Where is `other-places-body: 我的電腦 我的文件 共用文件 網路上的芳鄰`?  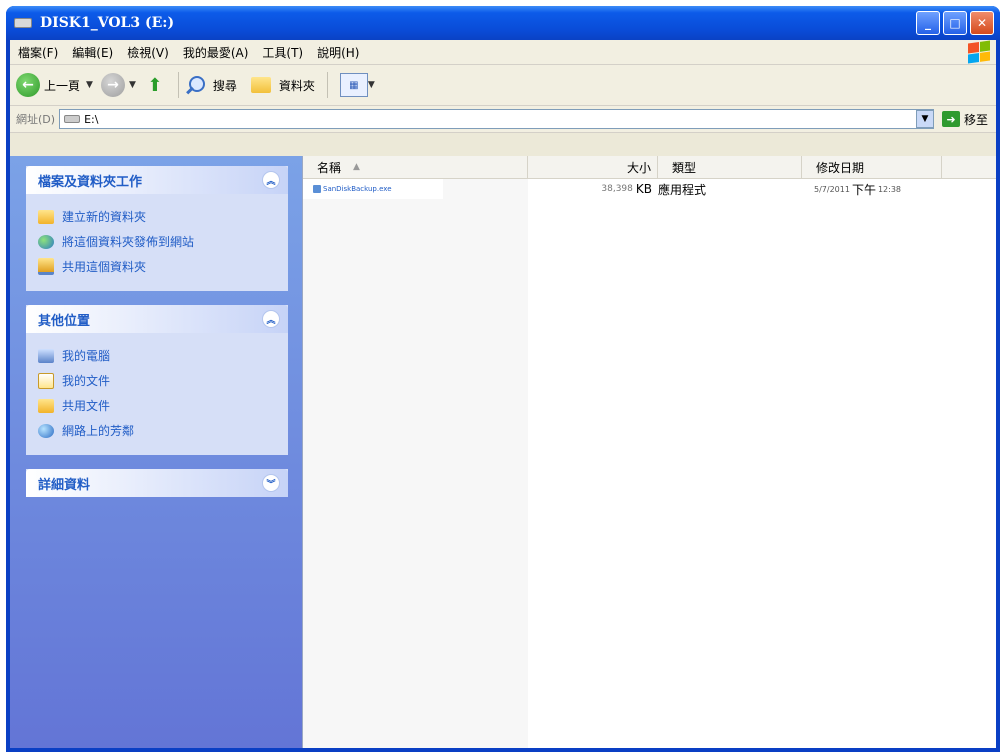
other-places-body: 我的電腦 我的文件 共用文件 網路上的芳鄰 is located at coordinates (157, 394).